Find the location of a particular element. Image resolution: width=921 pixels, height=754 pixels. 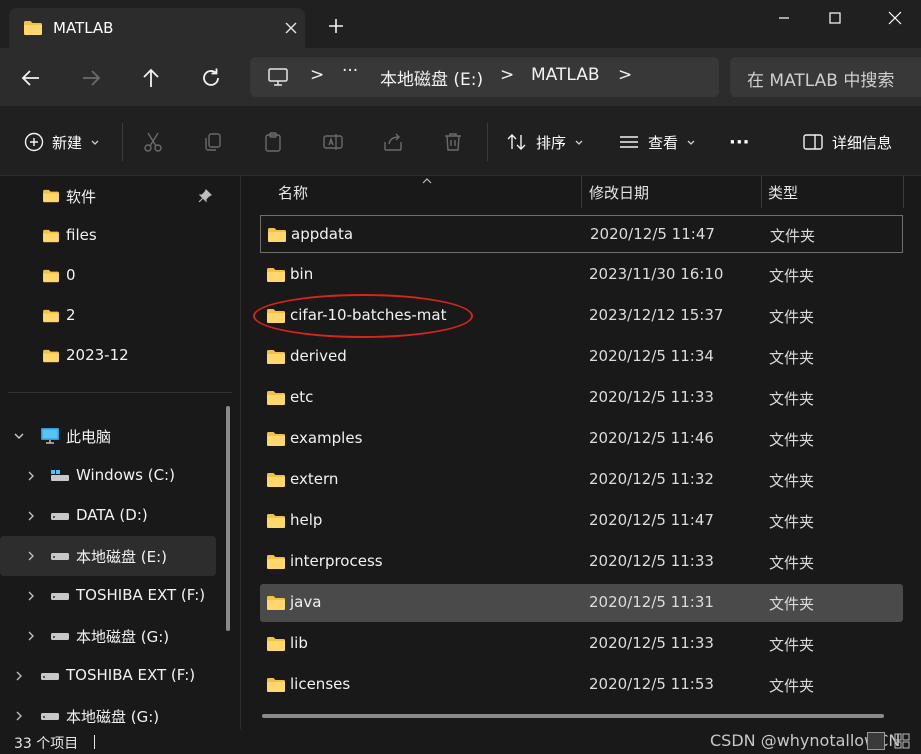

file-row-examples: examples 2020/12/5 11:46 文件夹 is located at coordinates (581, 439).